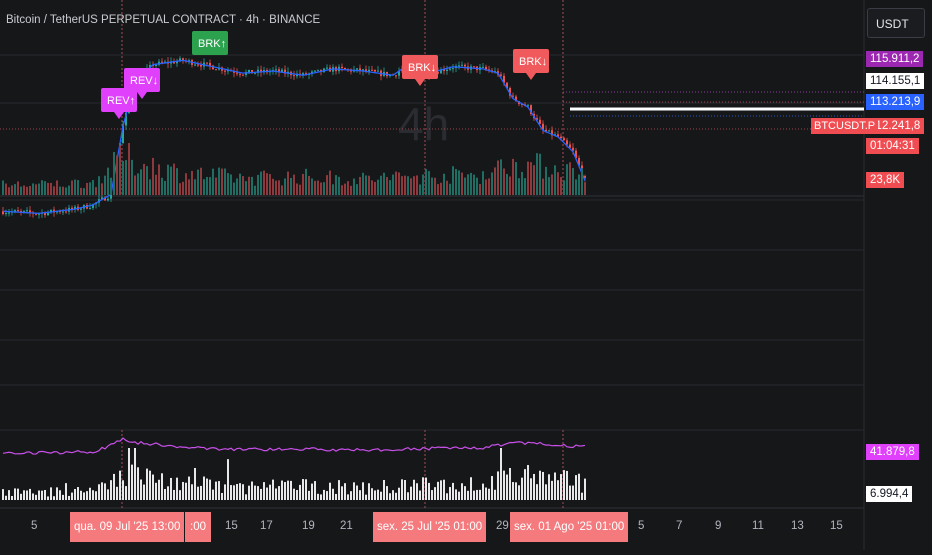  What do you see at coordinates (679, 526) in the screenshot?
I see `time-tick: 7` at bounding box center [679, 526].